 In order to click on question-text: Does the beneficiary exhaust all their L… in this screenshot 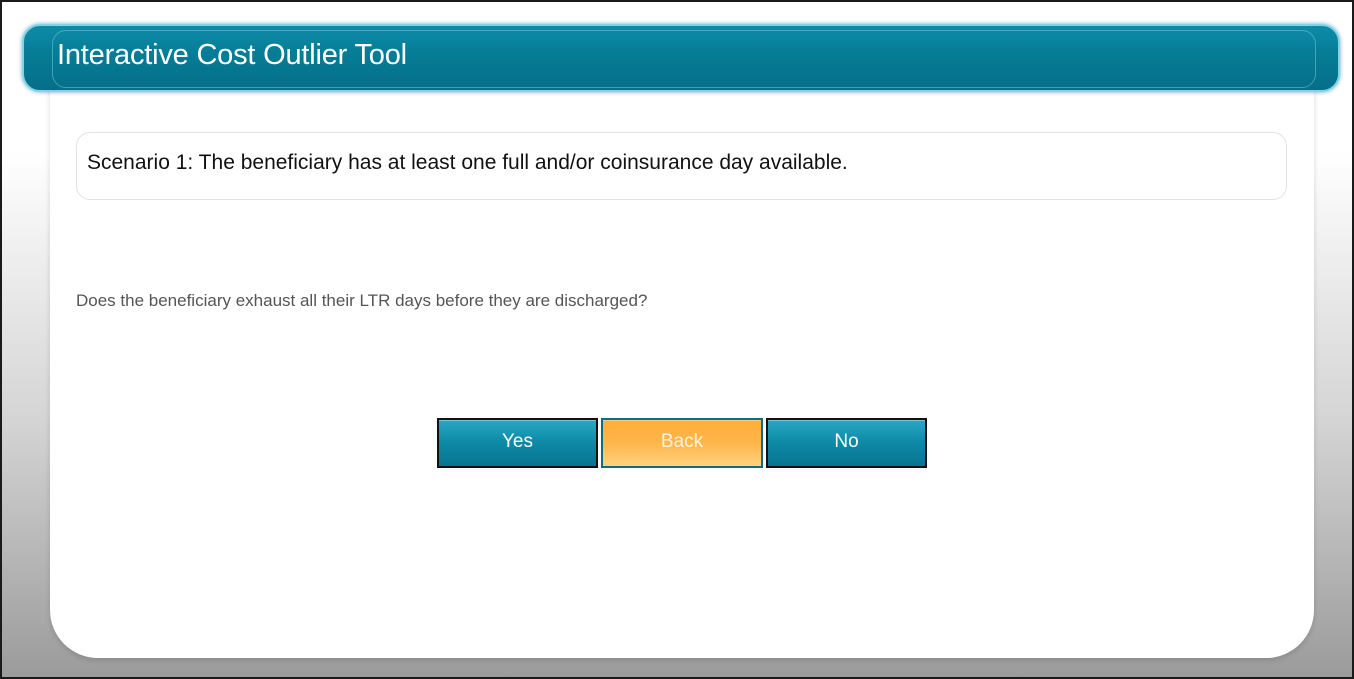, I will do `click(362, 300)`.